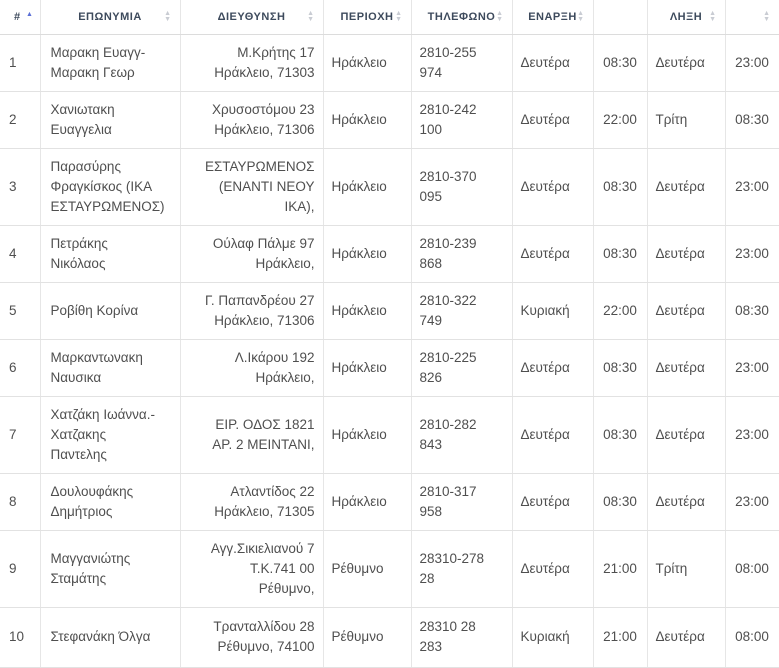 This screenshot has width=779, height=668. I want to click on cell-address-line: Ρέθυμνο, 74100, so click(266, 646).